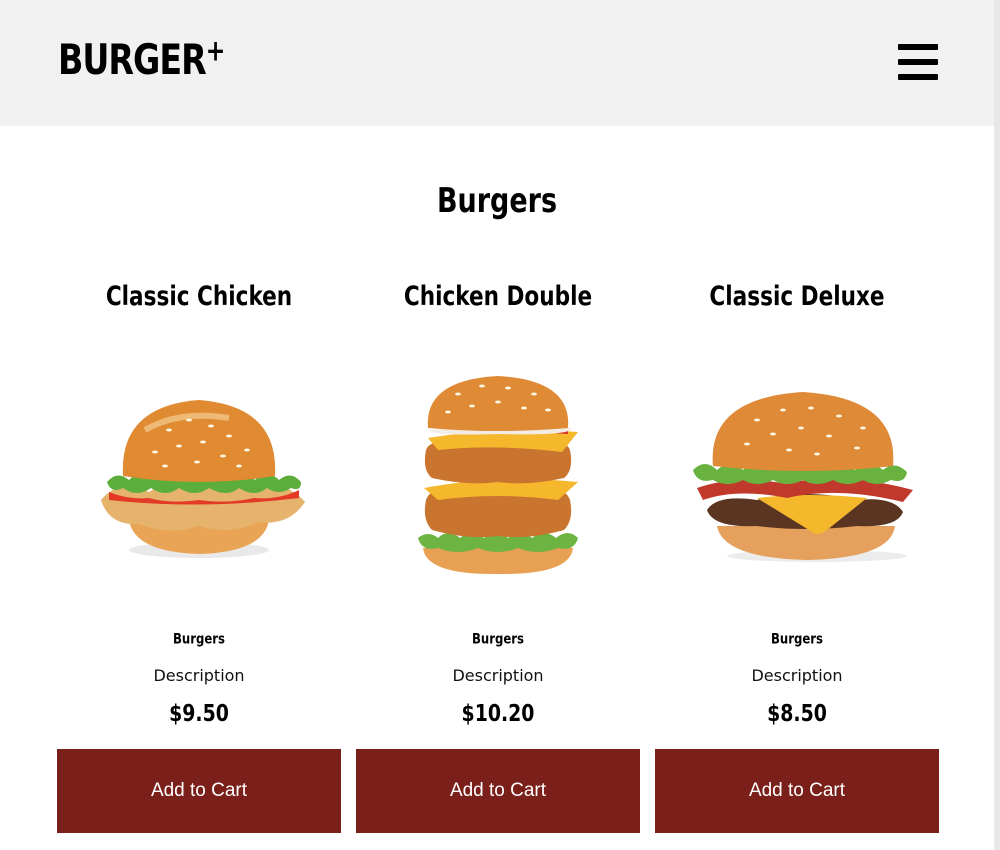 This screenshot has height=850, width=1000. I want to click on product-name: Classic Deluxe, so click(797, 296).